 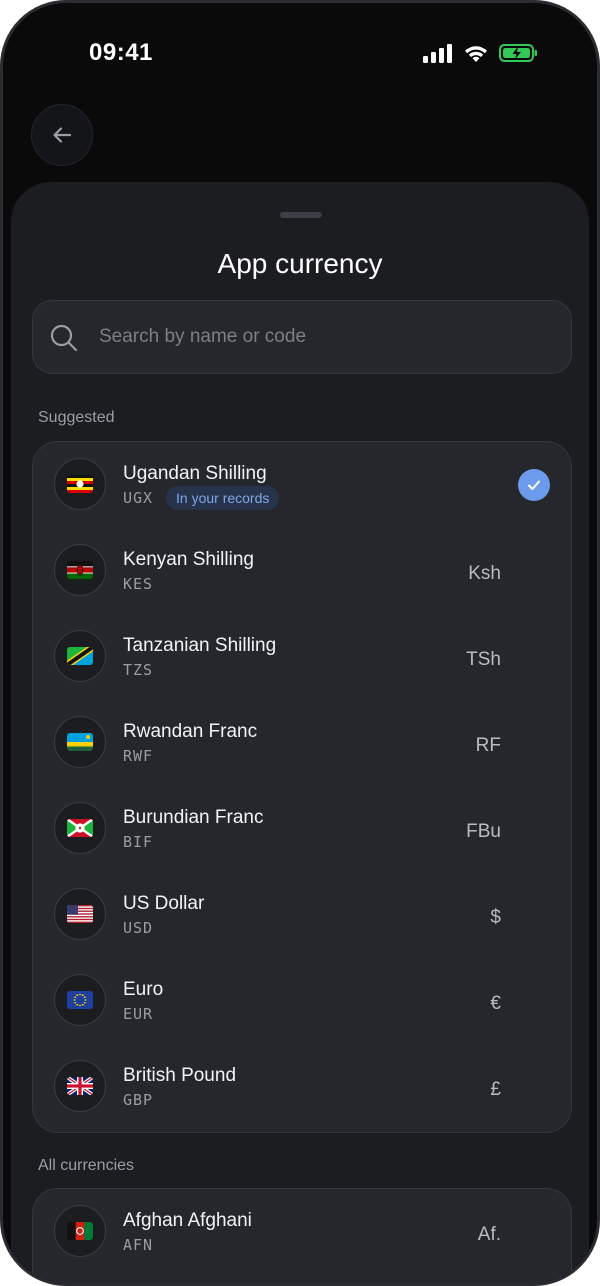 I want to click on currency-row-eur: Euro EUR €, so click(x=302, y=1001).